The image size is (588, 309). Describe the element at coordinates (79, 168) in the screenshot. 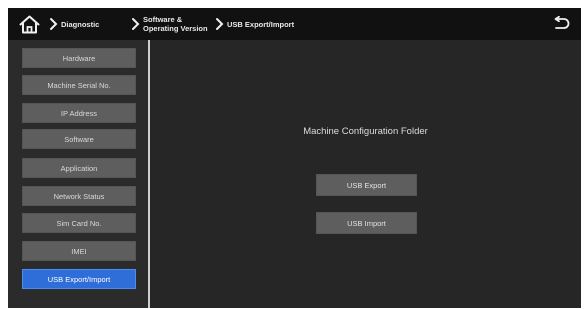

I see `sidebar-item-application: Application` at that location.